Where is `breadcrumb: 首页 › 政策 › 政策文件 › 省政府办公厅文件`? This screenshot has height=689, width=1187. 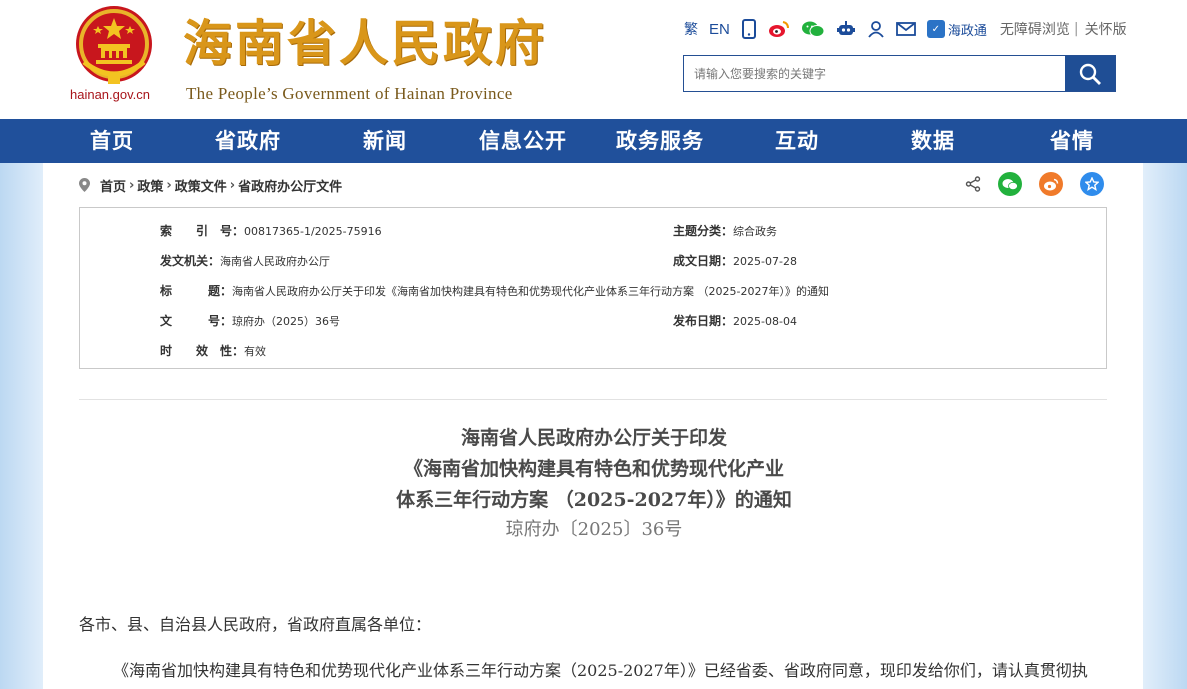
breadcrumb: 首页 › 政策 › 政策文件 › 省政府办公厅文件 is located at coordinates (210, 185).